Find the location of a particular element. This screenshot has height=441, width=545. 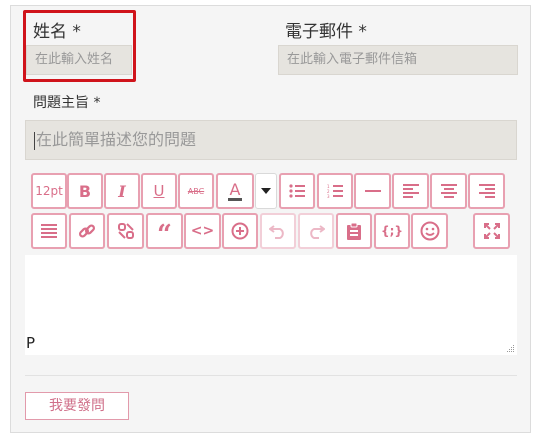

numbered-list-button: 123 is located at coordinates (335, 191).